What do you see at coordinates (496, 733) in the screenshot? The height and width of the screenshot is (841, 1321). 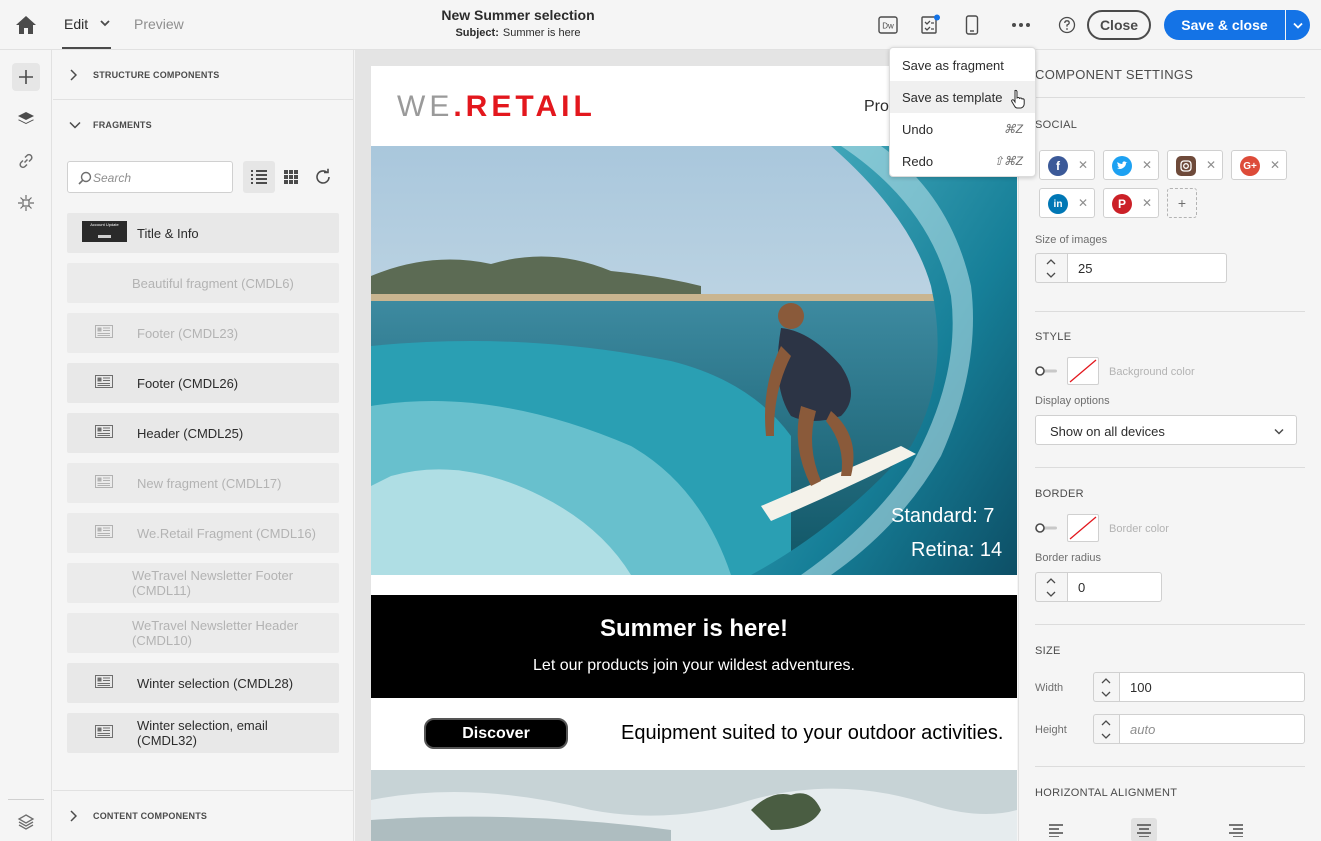 I see `discover-button: Discover` at bounding box center [496, 733].